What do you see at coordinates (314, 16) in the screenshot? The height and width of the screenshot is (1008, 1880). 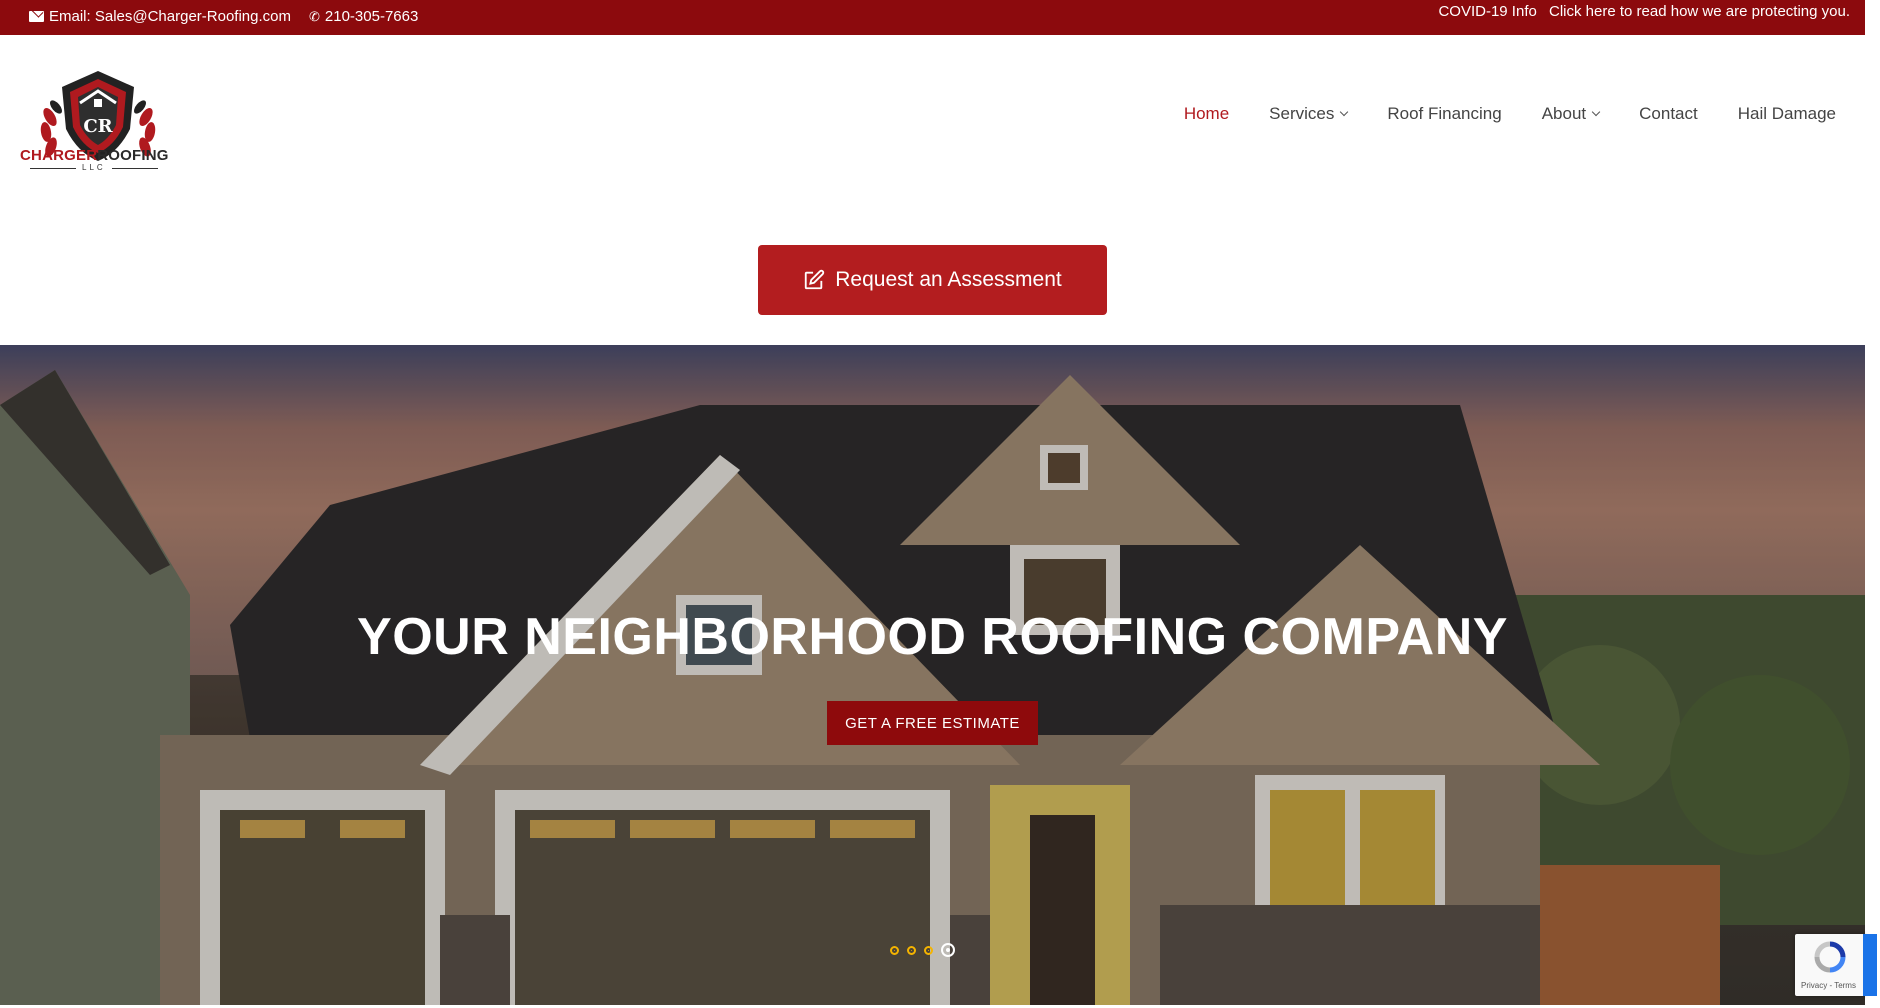 I see `phone-icon: ✆` at bounding box center [314, 16].